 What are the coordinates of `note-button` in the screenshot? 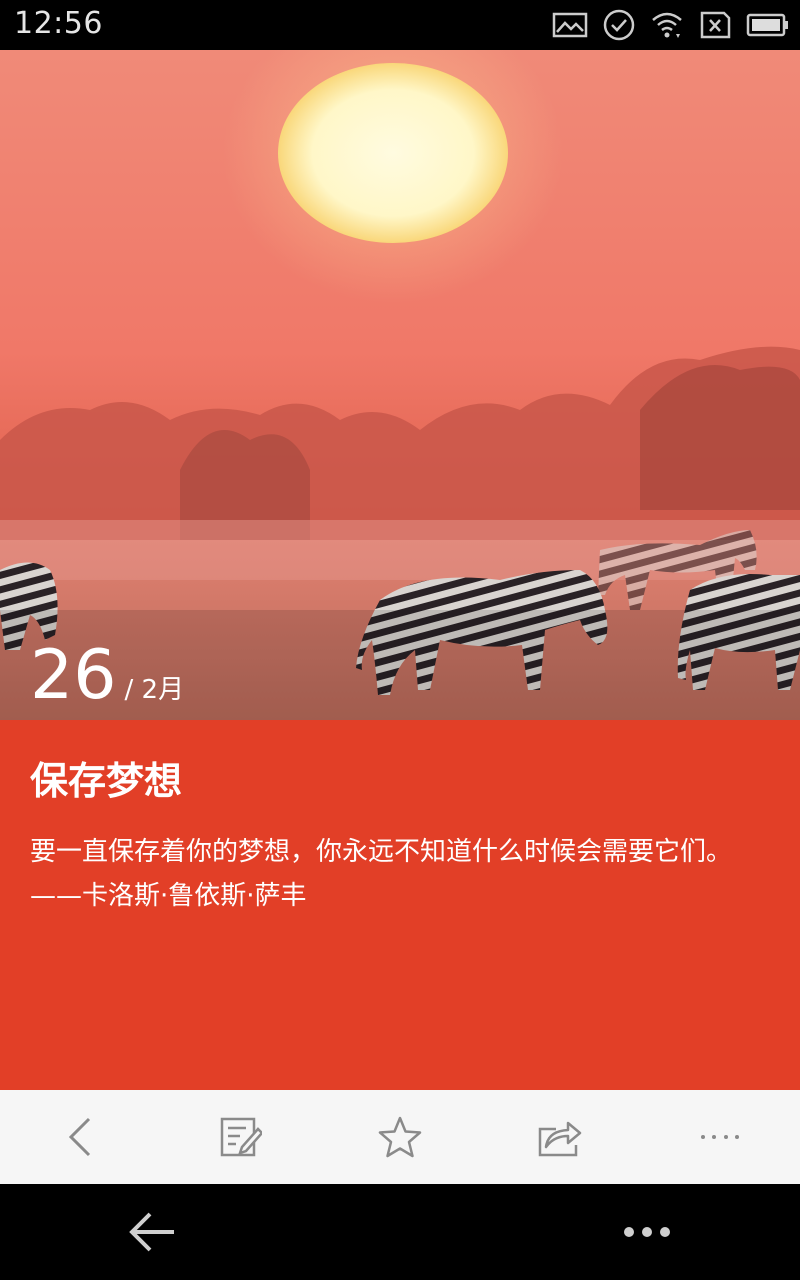 It's located at (240, 1137).